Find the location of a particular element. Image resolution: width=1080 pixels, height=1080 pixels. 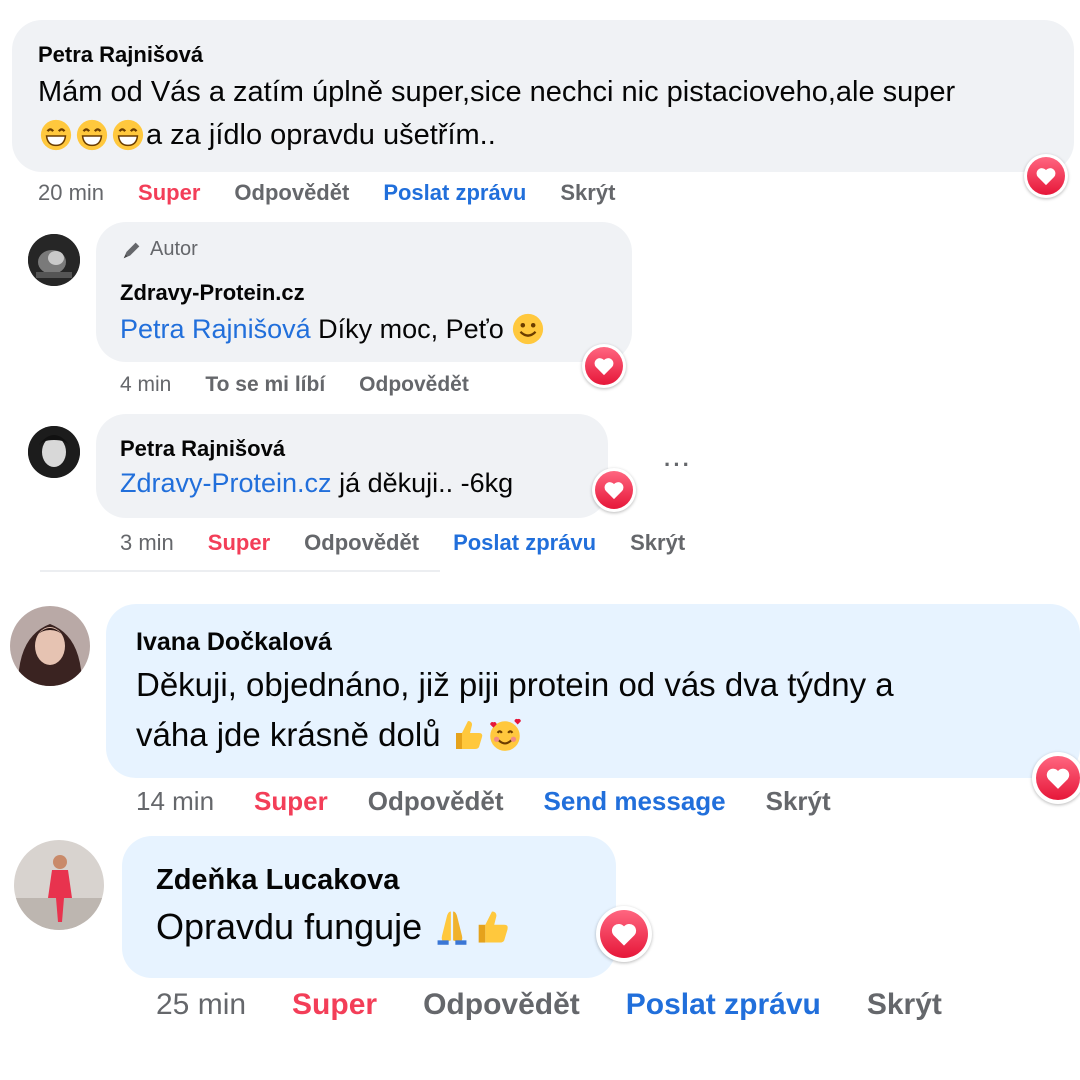

comment-text-line2-wrap: a za jídlo opravdu ušetřím.. is located at coordinates (267, 135).